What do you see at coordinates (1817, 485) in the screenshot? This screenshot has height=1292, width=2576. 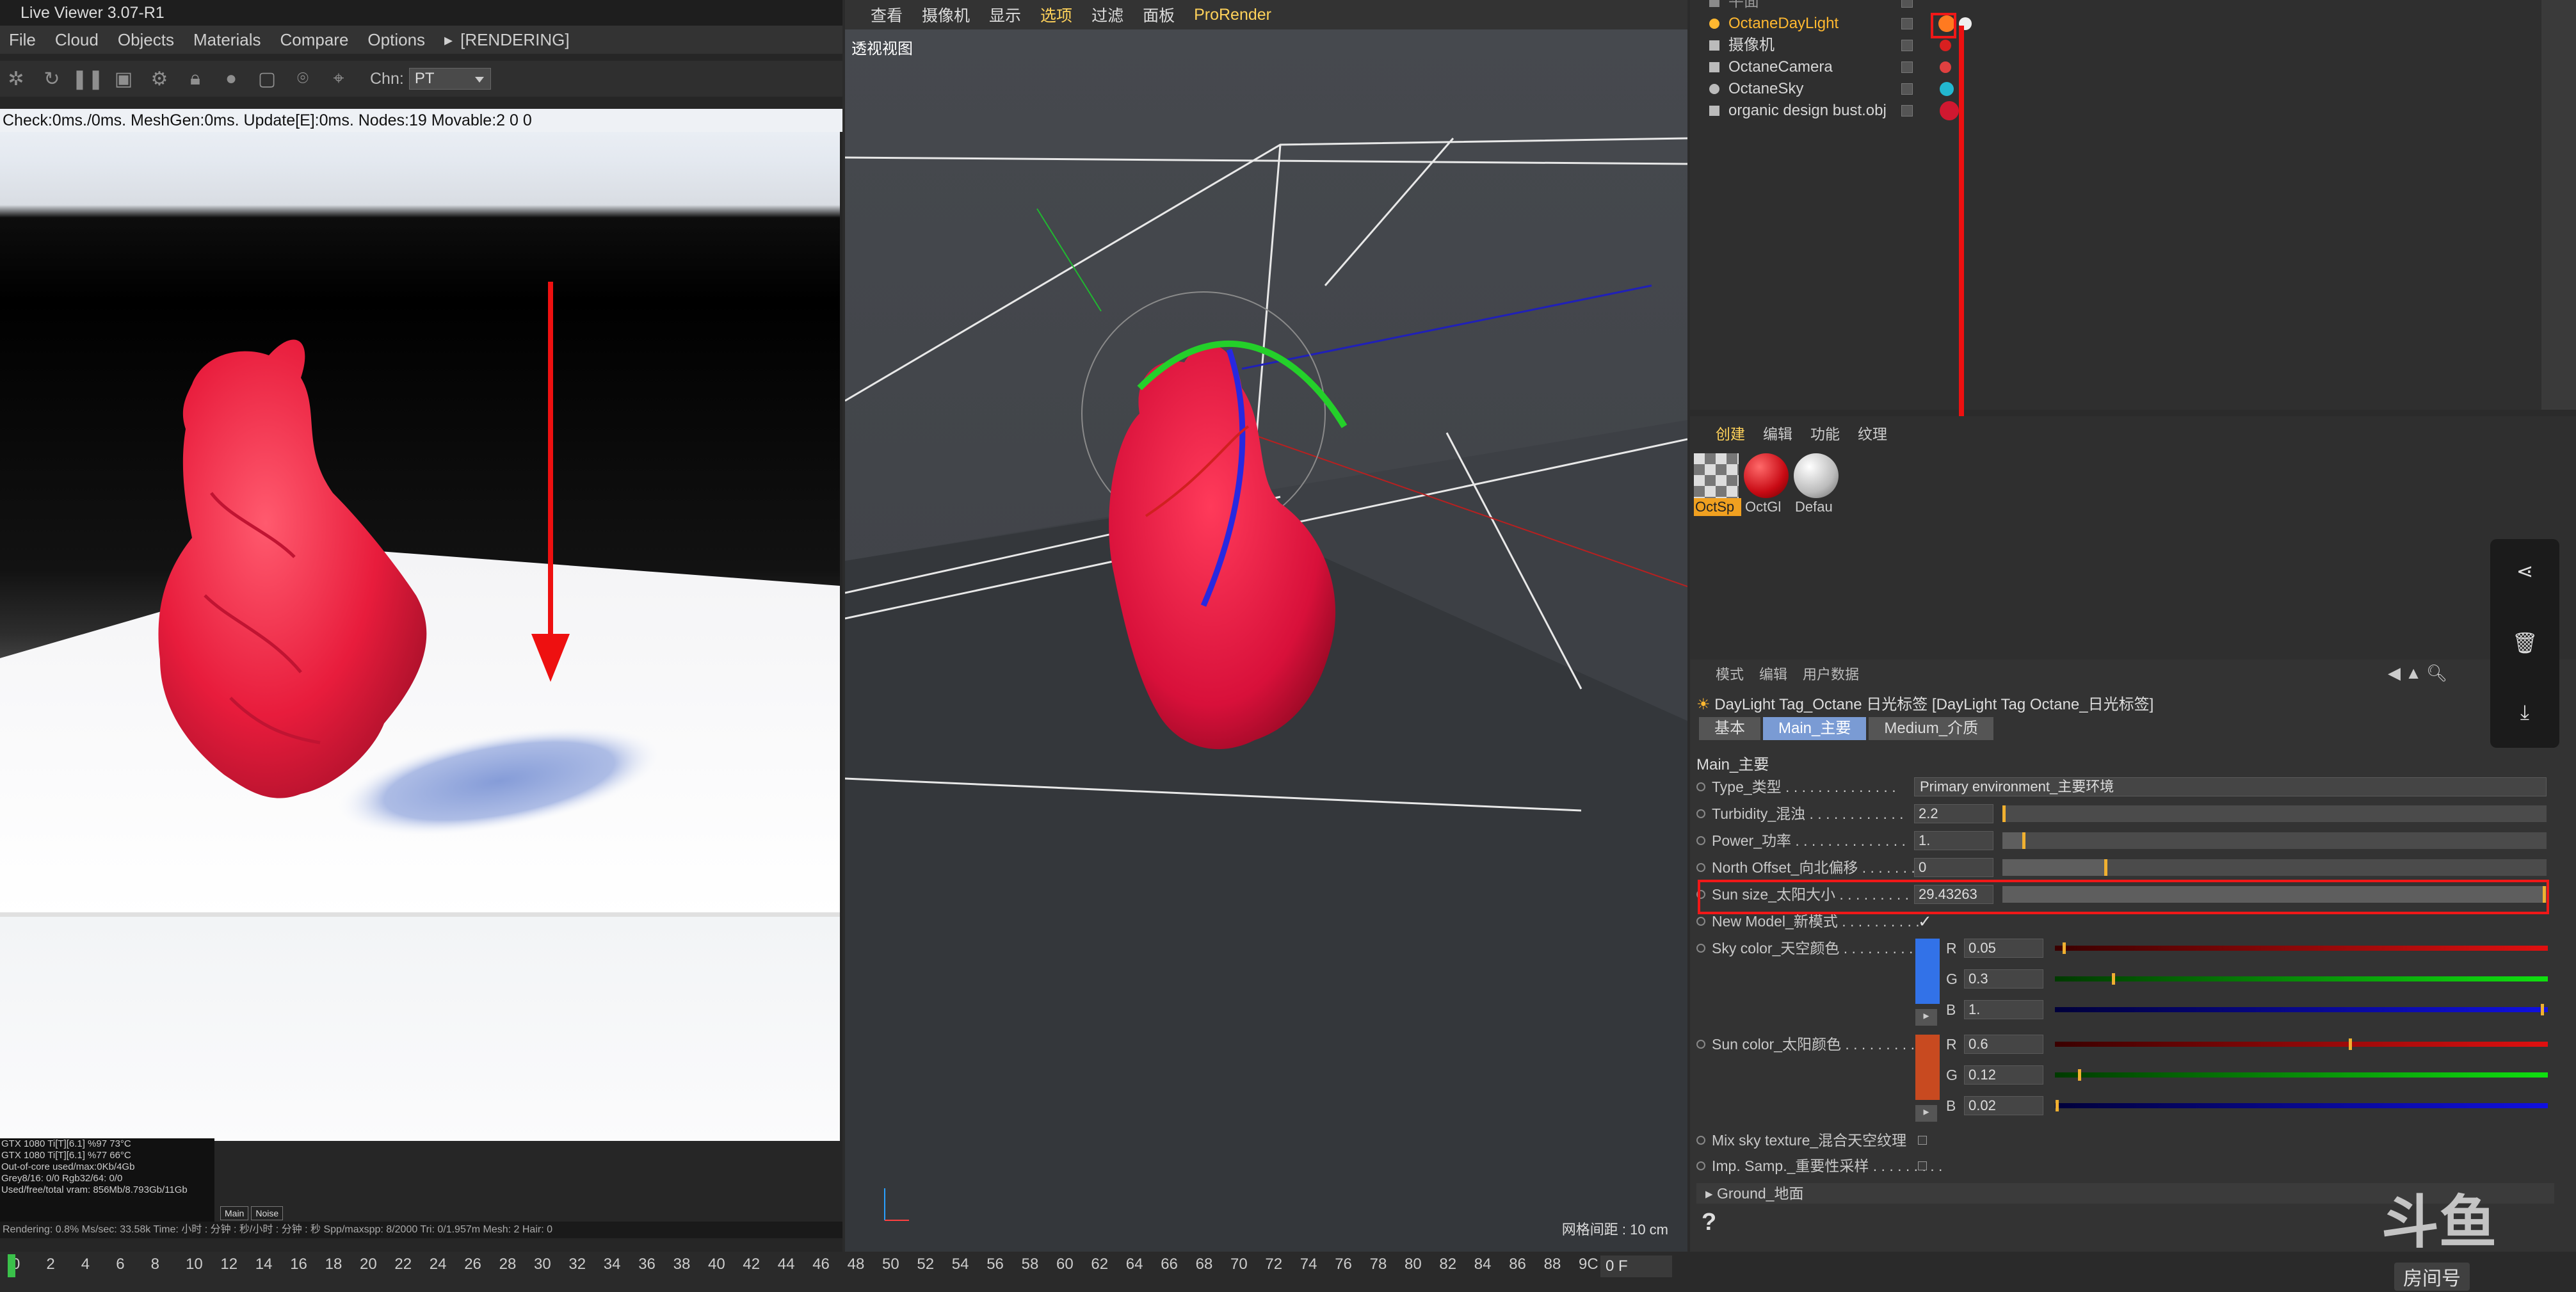 I see `material-swatch: Defau` at bounding box center [1817, 485].